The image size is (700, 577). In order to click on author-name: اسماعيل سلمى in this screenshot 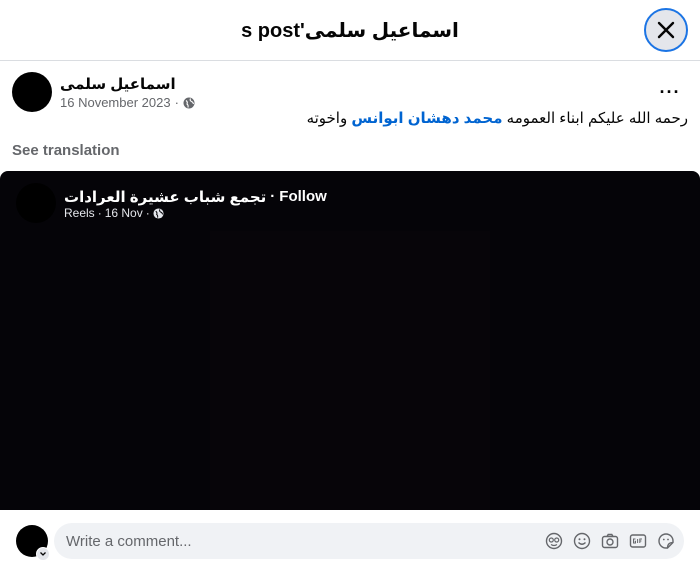, I will do `click(118, 84)`.